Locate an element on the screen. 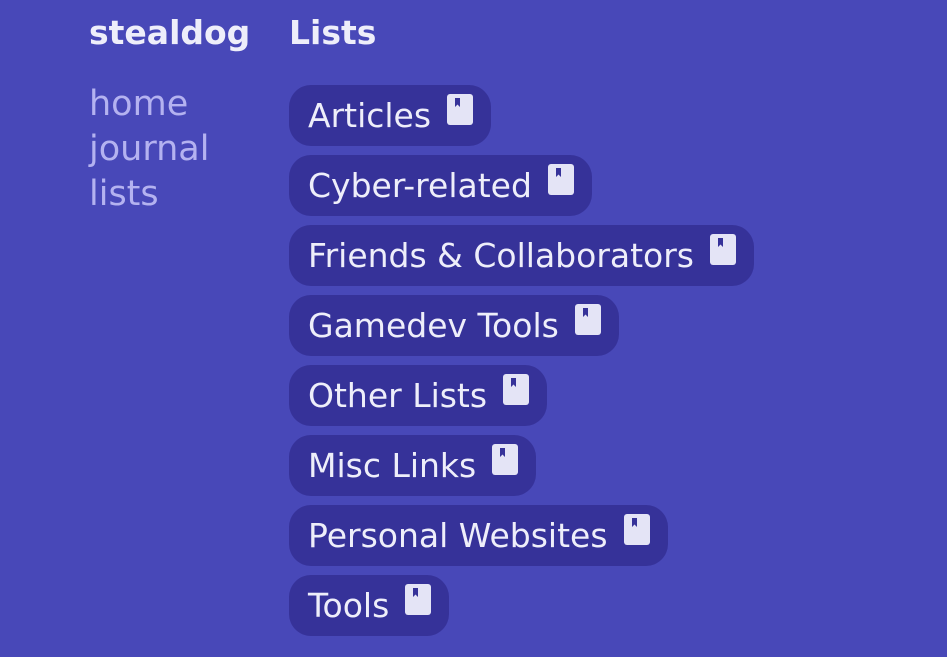 This screenshot has height=657, width=947. nav-link-home: home is located at coordinates (179, 104).